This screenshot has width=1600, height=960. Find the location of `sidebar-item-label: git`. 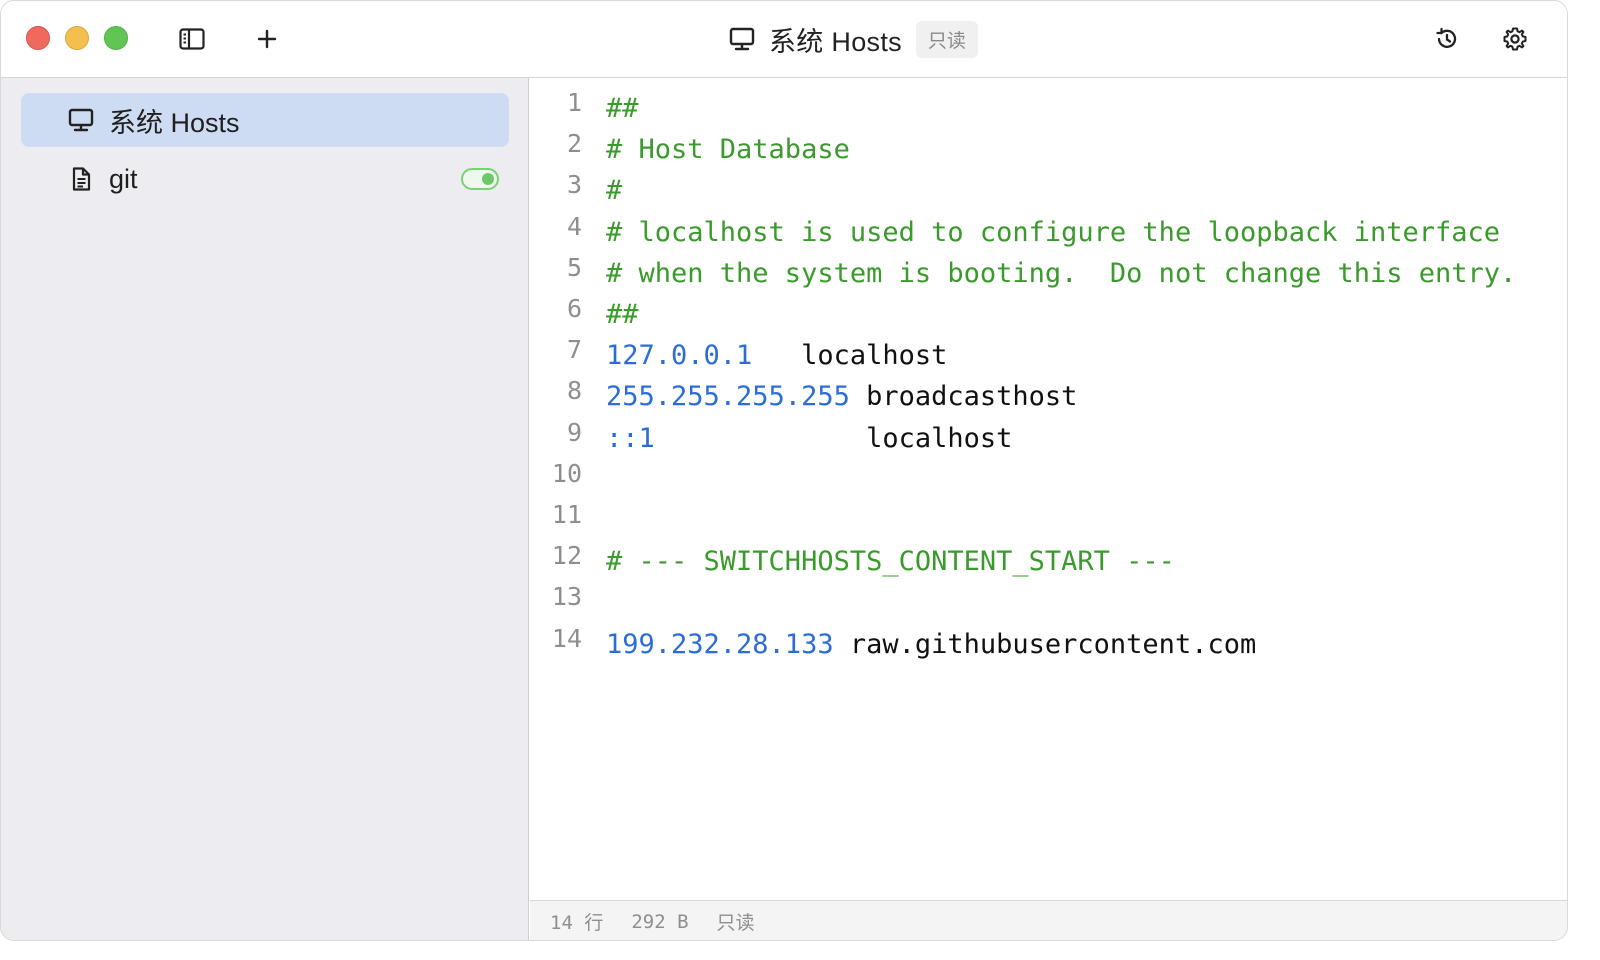

sidebar-item-label: git is located at coordinates (123, 178).